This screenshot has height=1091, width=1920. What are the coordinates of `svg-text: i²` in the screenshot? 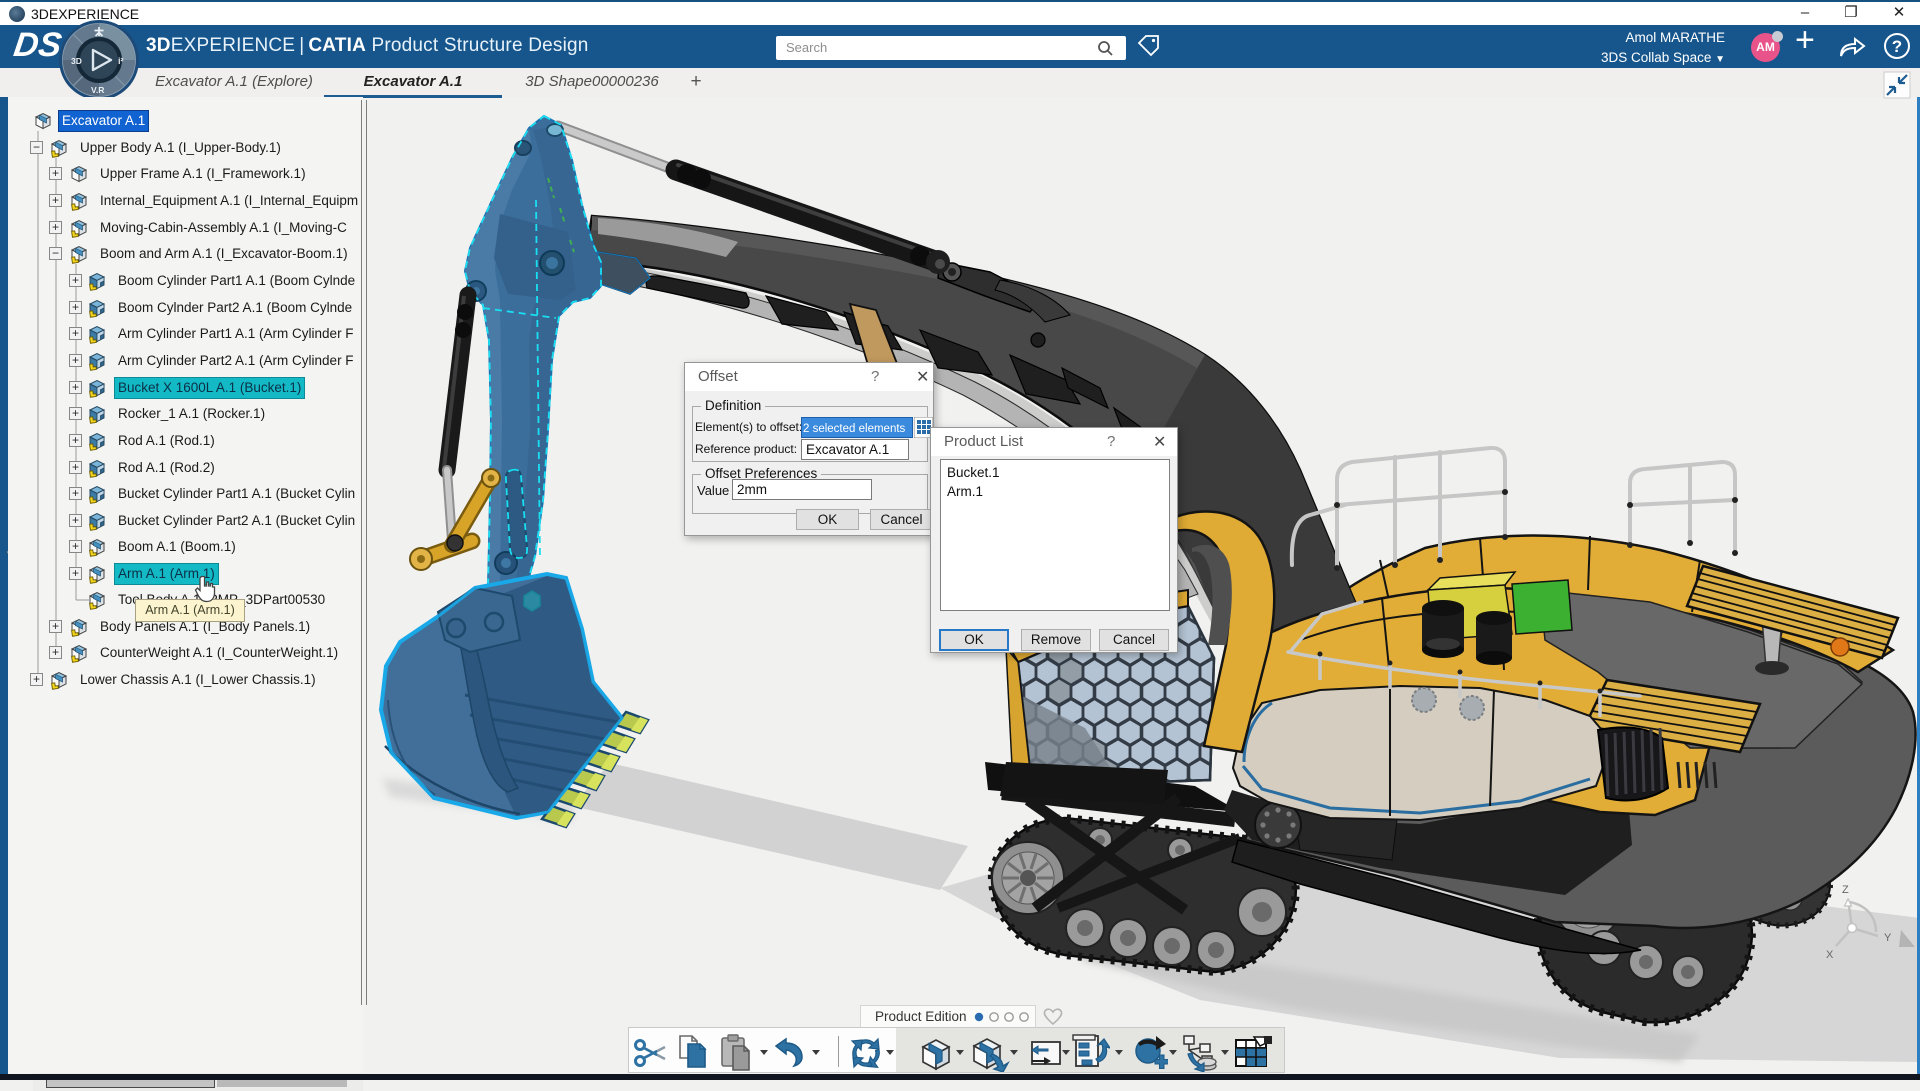 It's located at (121, 61).